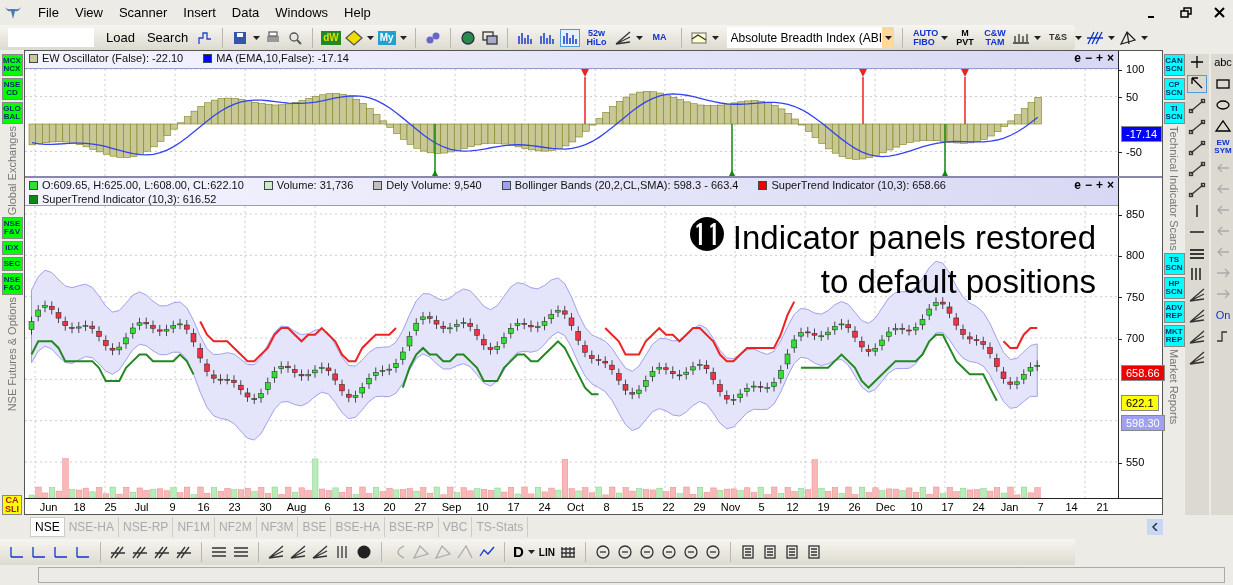 This screenshot has height=585, width=1233. What do you see at coordinates (327, 507) in the screenshot?
I see `date-label: 6` at bounding box center [327, 507].